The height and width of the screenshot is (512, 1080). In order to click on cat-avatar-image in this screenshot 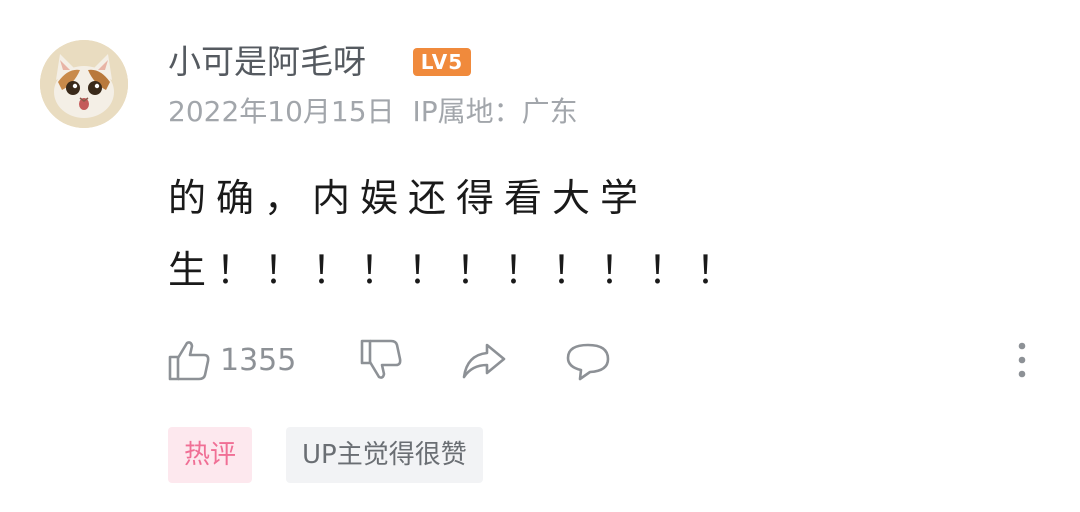, I will do `click(84, 84)`.